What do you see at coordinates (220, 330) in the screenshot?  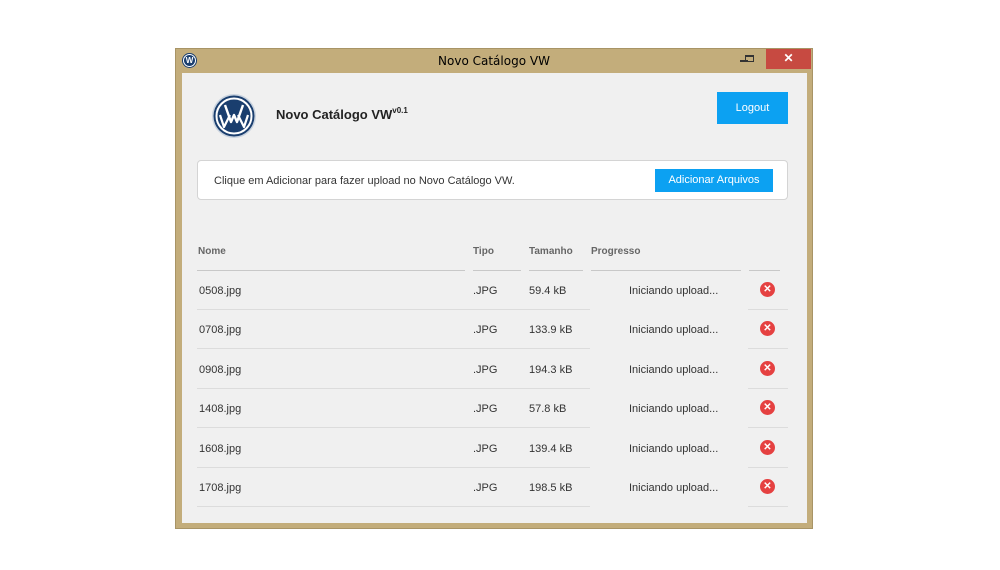 I see `file-name: 0708.jpg` at bounding box center [220, 330].